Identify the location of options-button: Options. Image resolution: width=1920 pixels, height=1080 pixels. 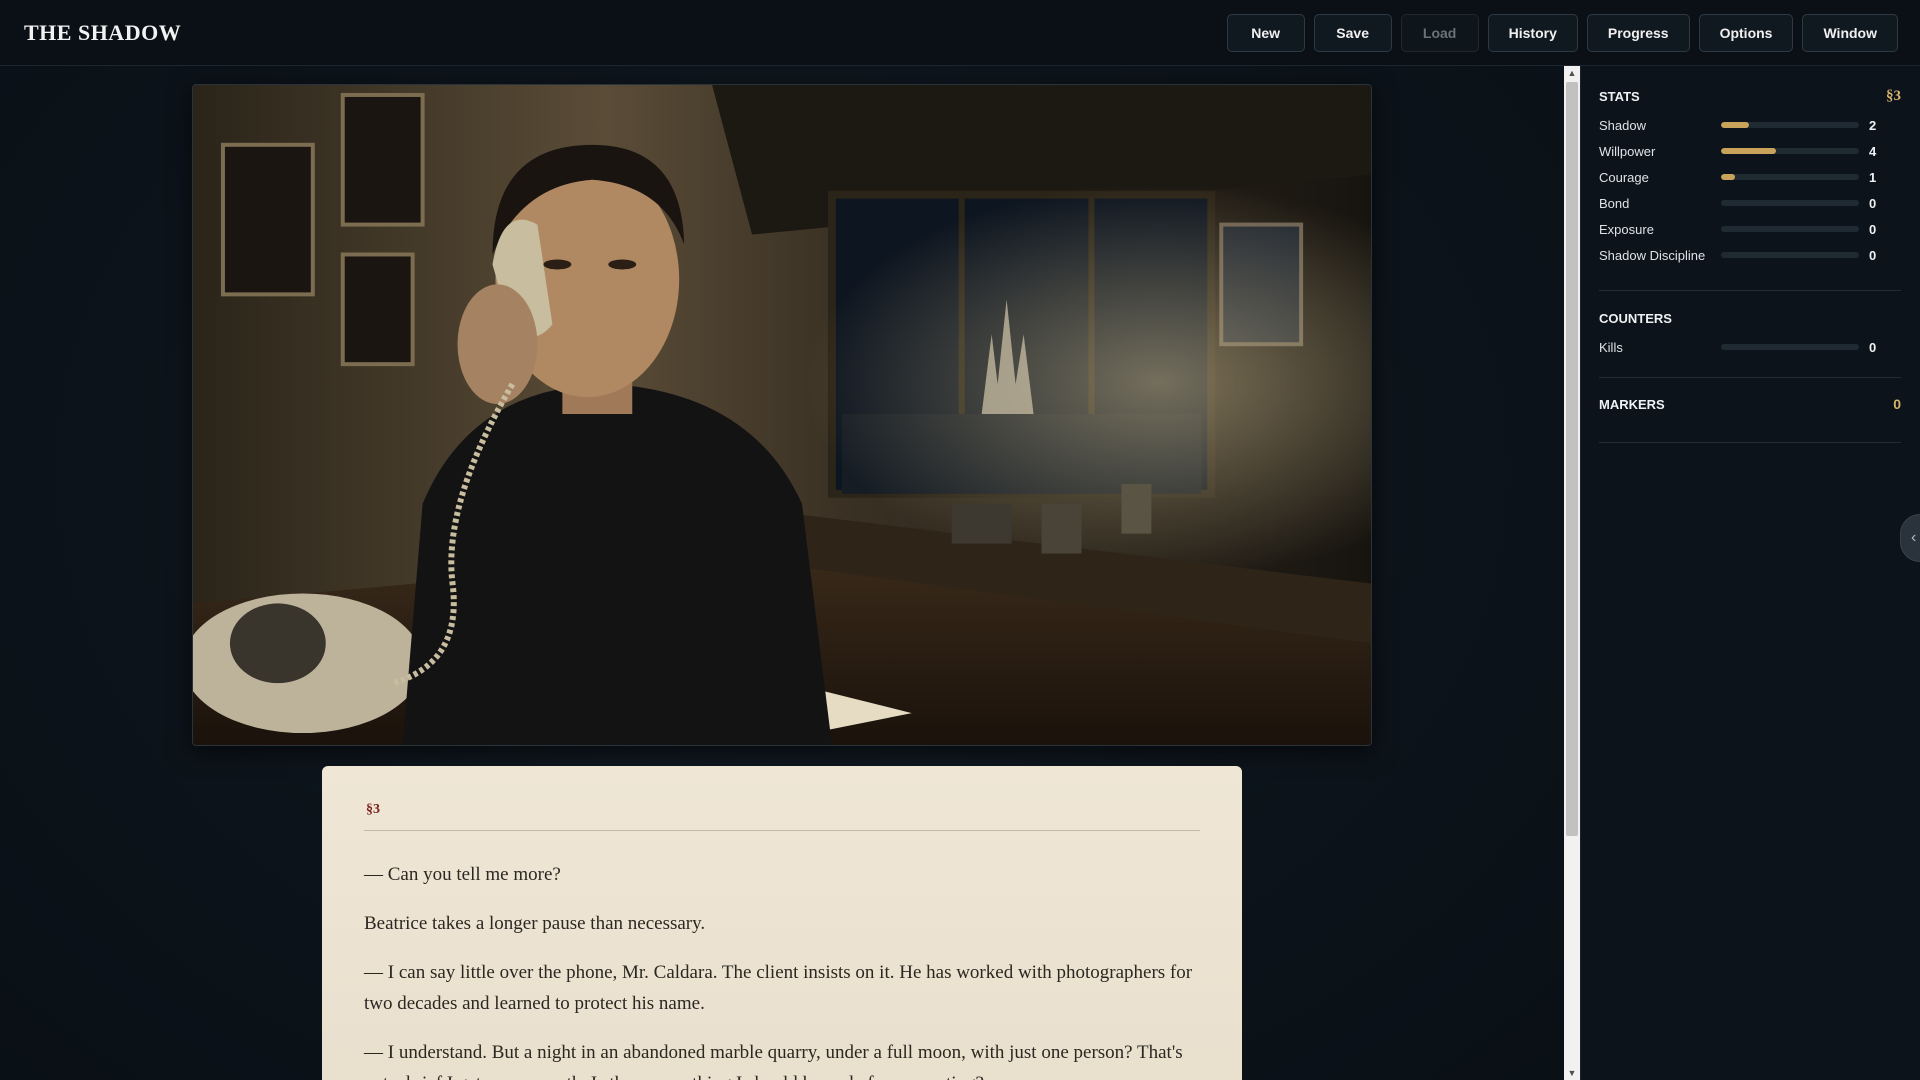
(1746, 33).